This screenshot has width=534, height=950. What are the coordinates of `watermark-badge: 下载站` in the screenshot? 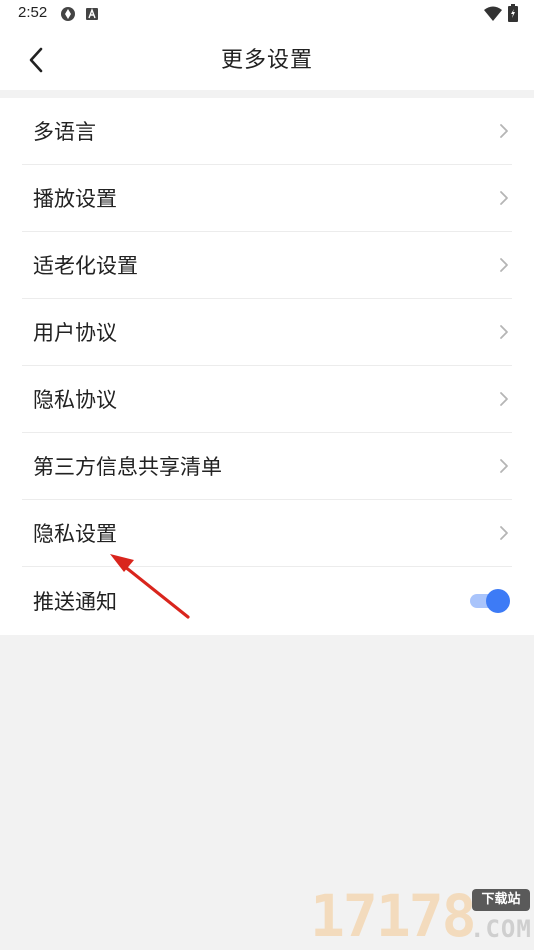 It's located at (501, 900).